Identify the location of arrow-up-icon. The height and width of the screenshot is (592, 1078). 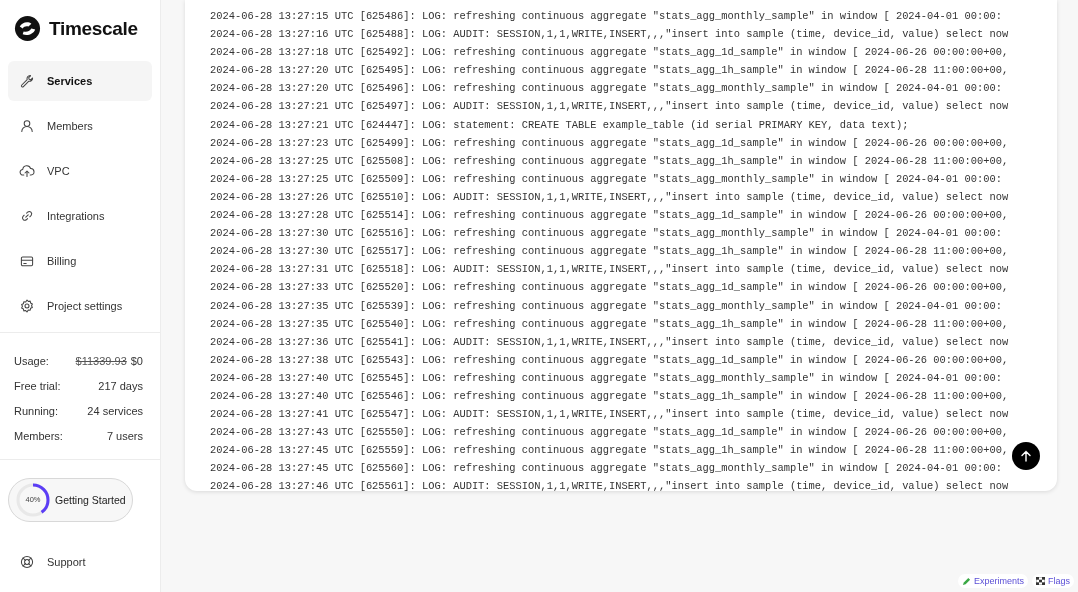
(1026, 456).